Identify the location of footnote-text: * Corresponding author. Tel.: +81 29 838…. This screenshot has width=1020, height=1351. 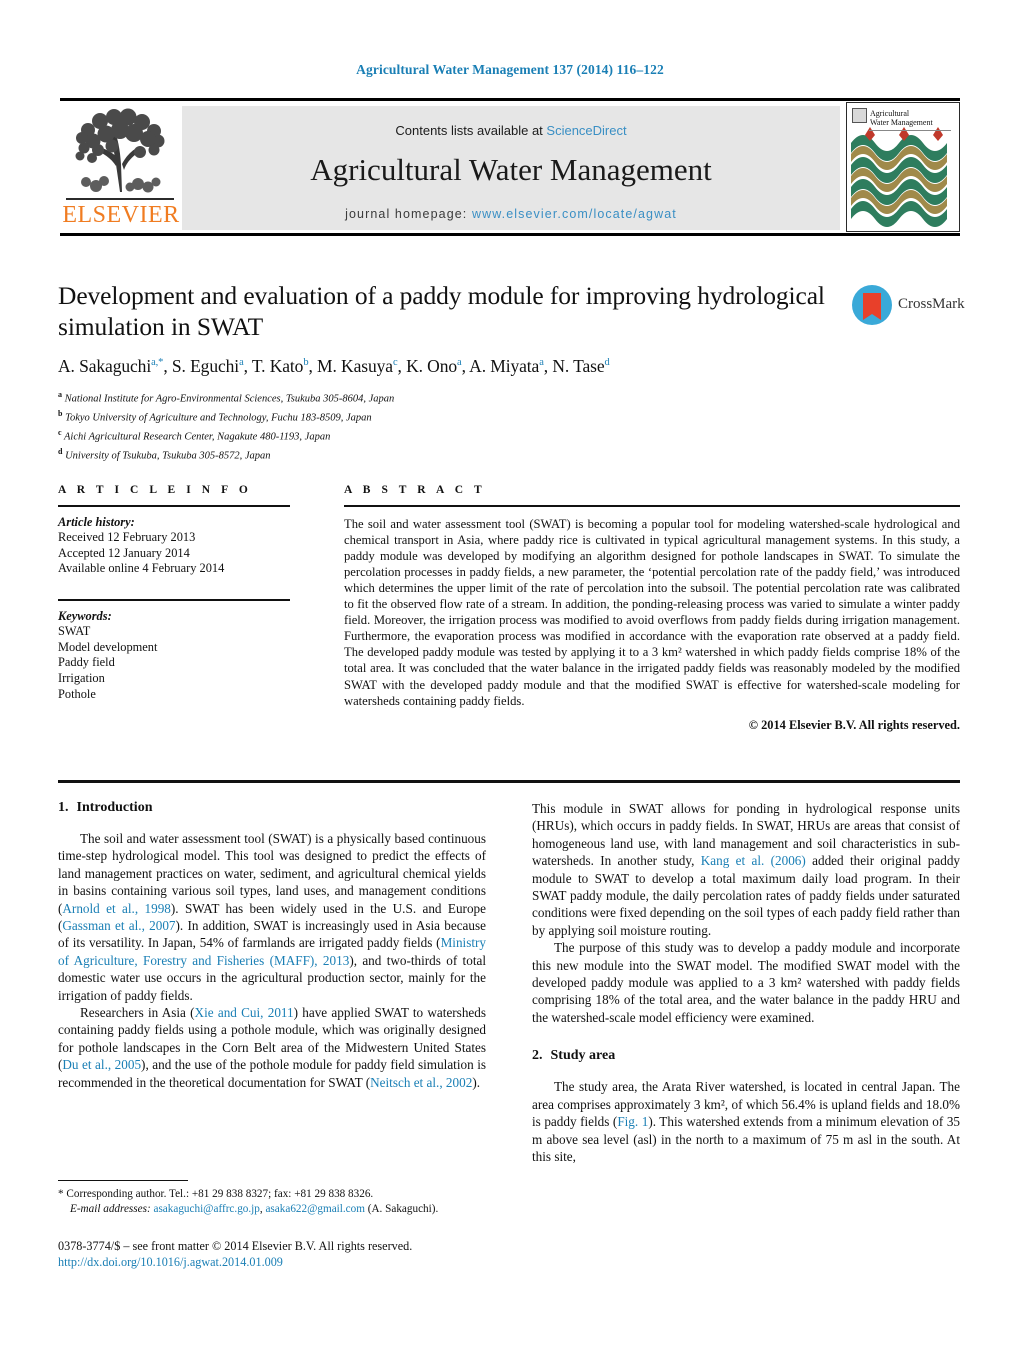
(248, 1201).